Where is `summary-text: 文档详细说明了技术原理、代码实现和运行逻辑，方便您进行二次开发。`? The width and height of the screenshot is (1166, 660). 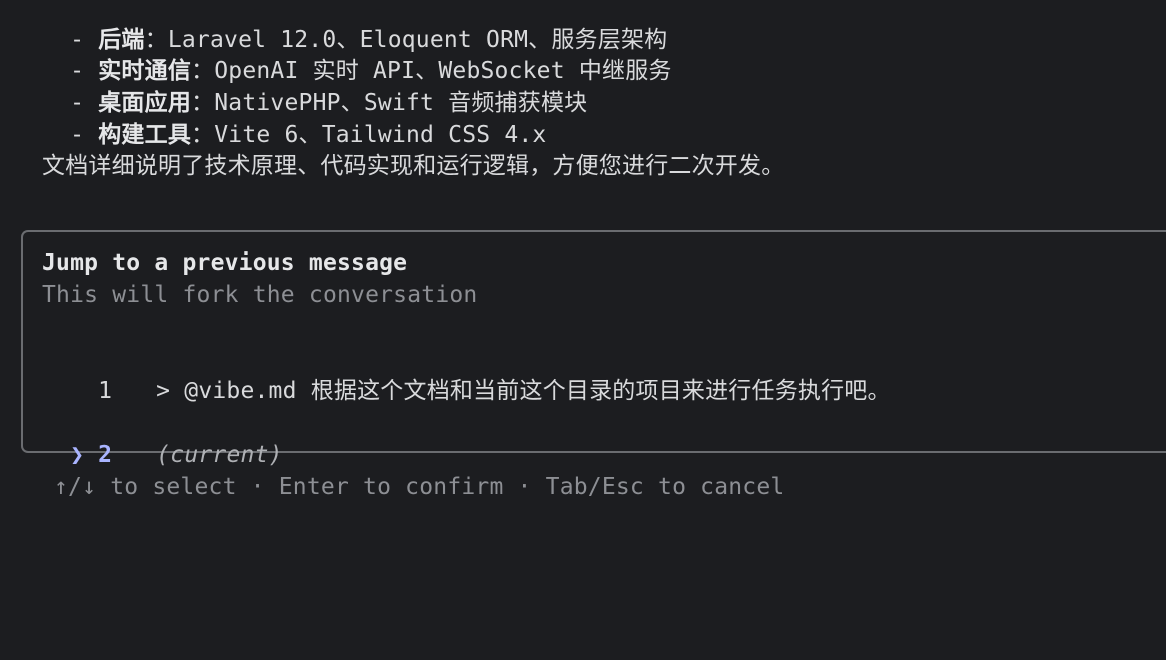
summary-text: 文档详细说明了技术原理、代码实现和运行逻辑，方便您进行二次开发。 is located at coordinates (413, 166).